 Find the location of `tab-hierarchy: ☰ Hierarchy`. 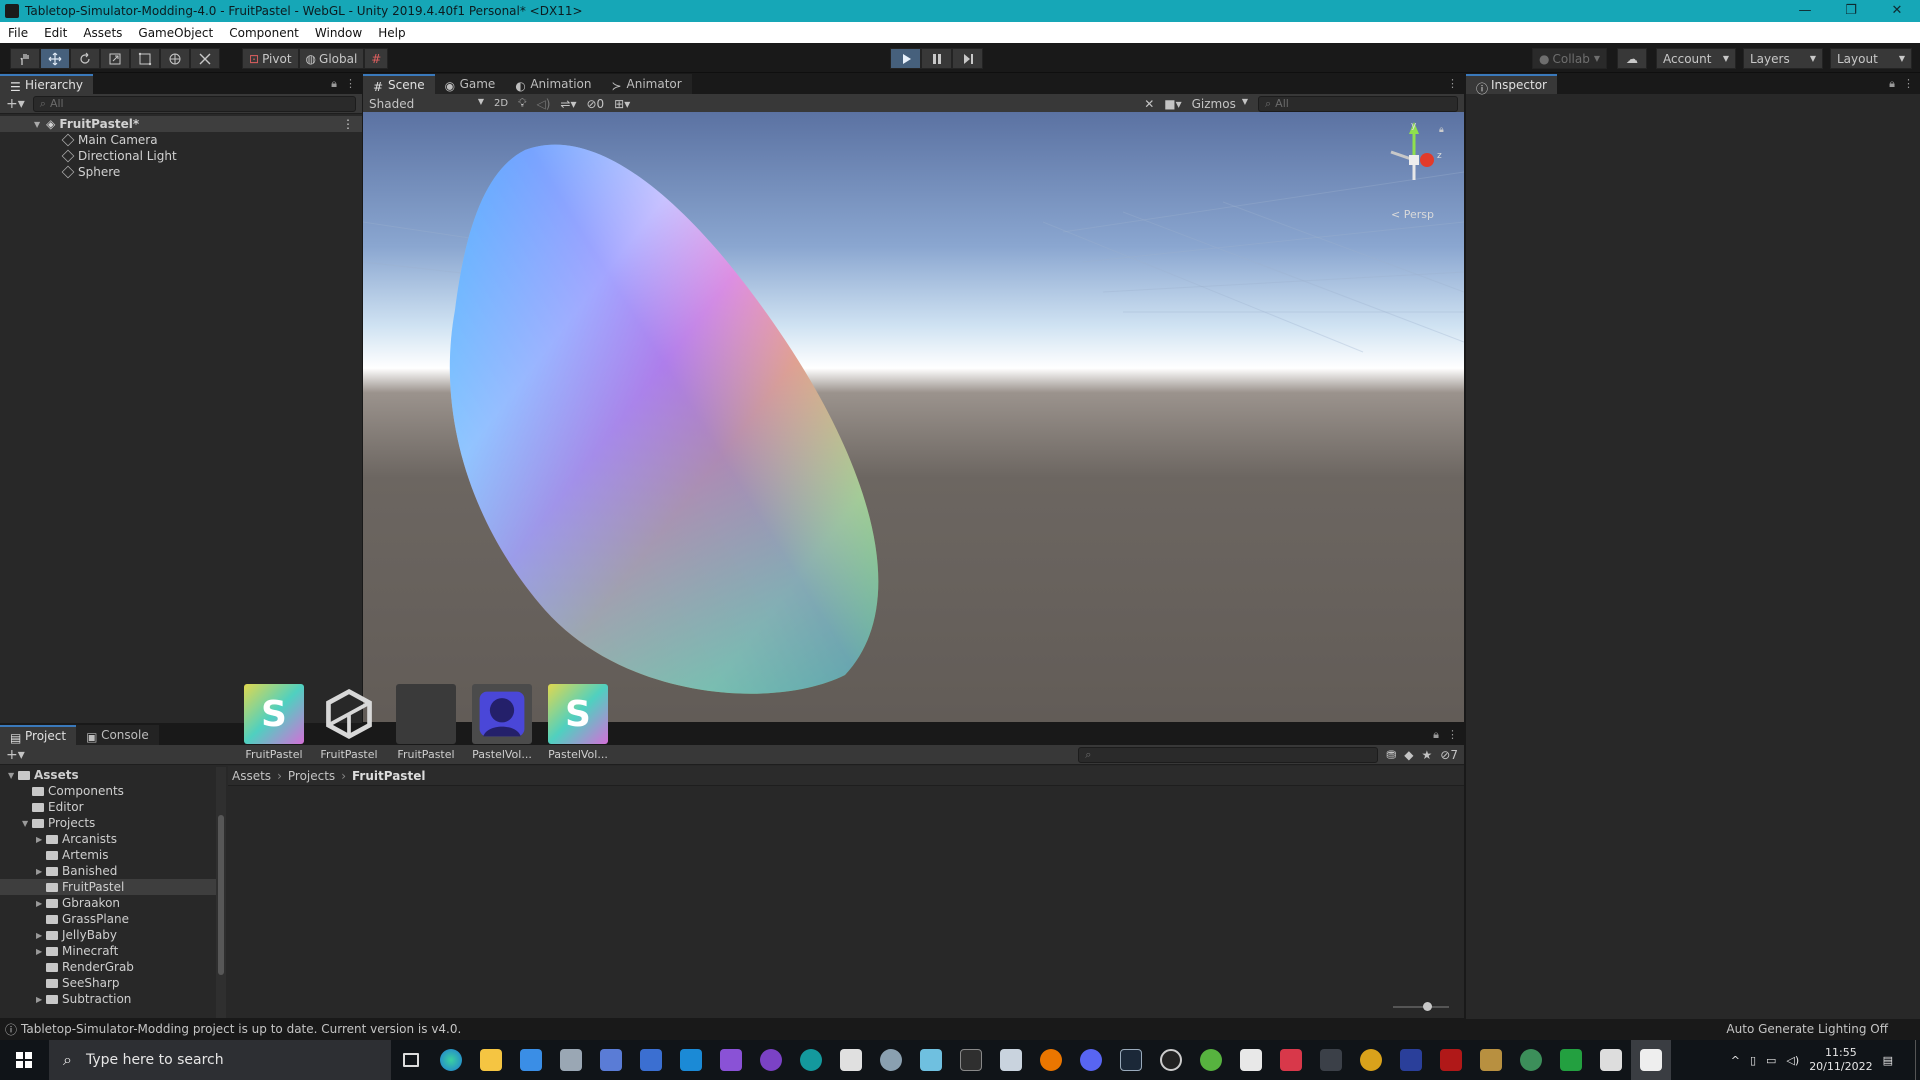

tab-hierarchy: ☰ Hierarchy is located at coordinates (47, 84).